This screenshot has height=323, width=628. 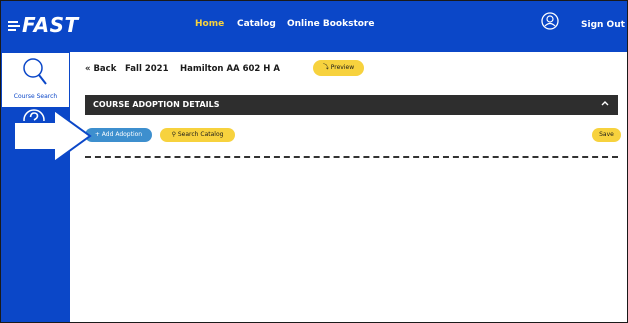 What do you see at coordinates (50, 25) in the screenshot?
I see `logo-text: FAST` at bounding box center [50, 25].